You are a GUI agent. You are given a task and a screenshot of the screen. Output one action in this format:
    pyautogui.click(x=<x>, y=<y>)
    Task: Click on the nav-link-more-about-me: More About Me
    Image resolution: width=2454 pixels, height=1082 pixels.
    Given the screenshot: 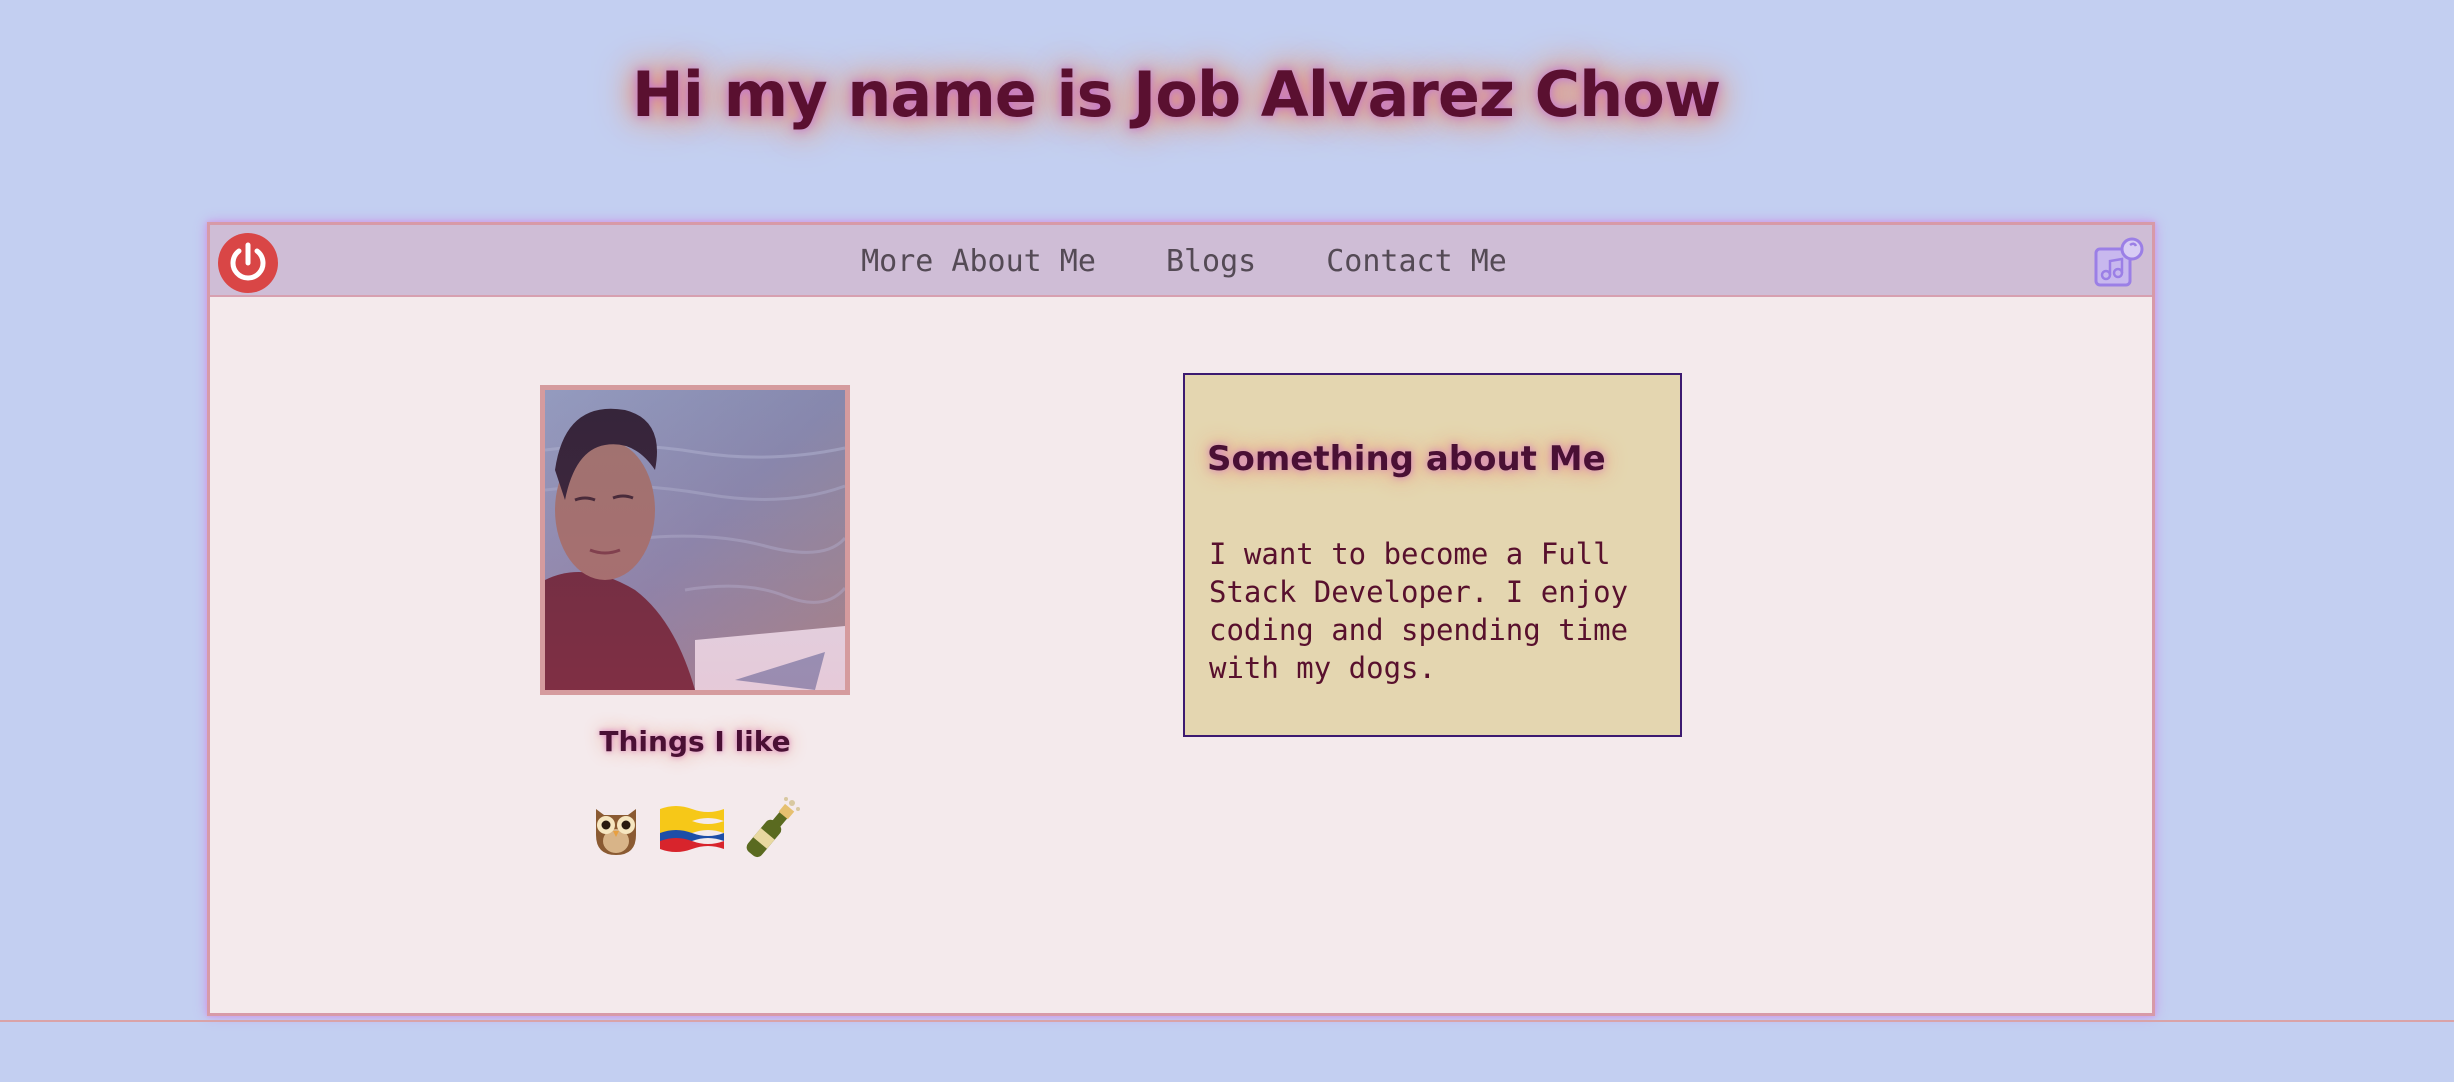 What is the action you would take?
    pyautogui.click(x=975, y=261)
    